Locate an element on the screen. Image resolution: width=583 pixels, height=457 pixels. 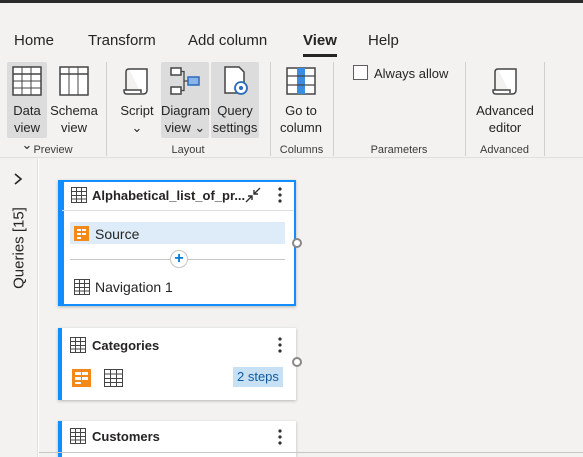
queries-pane-collapsed is located at coordinates (19, 307).